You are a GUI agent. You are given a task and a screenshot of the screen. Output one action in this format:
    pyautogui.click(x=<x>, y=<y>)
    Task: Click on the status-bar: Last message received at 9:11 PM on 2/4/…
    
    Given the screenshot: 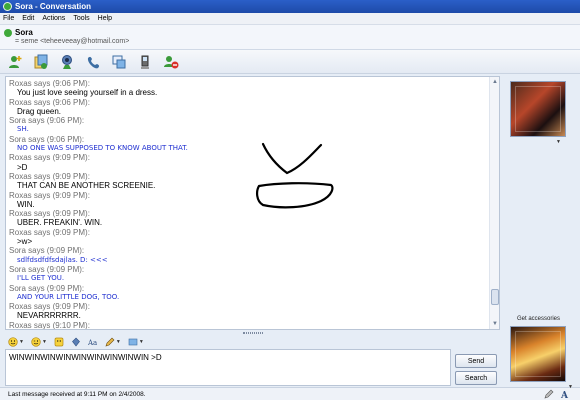 What is the action you would take?
    pyautogui.click(x=290, y=393)
    